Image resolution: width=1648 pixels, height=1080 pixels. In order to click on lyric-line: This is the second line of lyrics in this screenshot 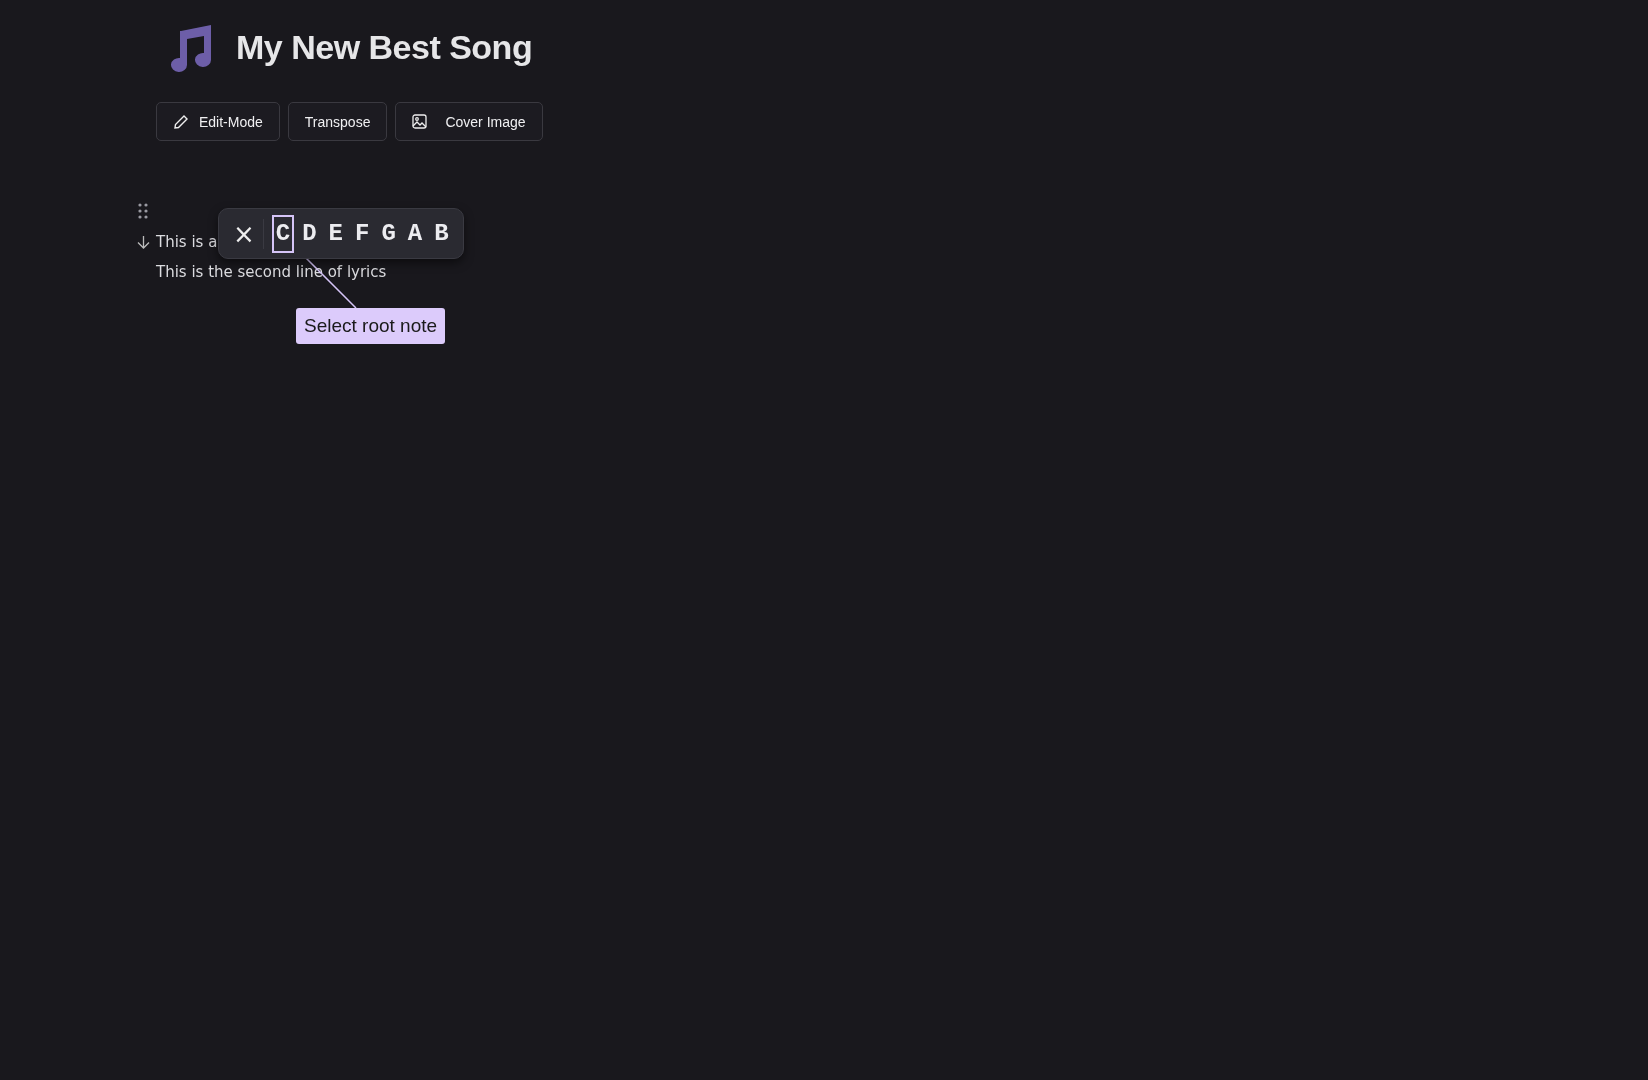, I will do `click(271, 272)`.